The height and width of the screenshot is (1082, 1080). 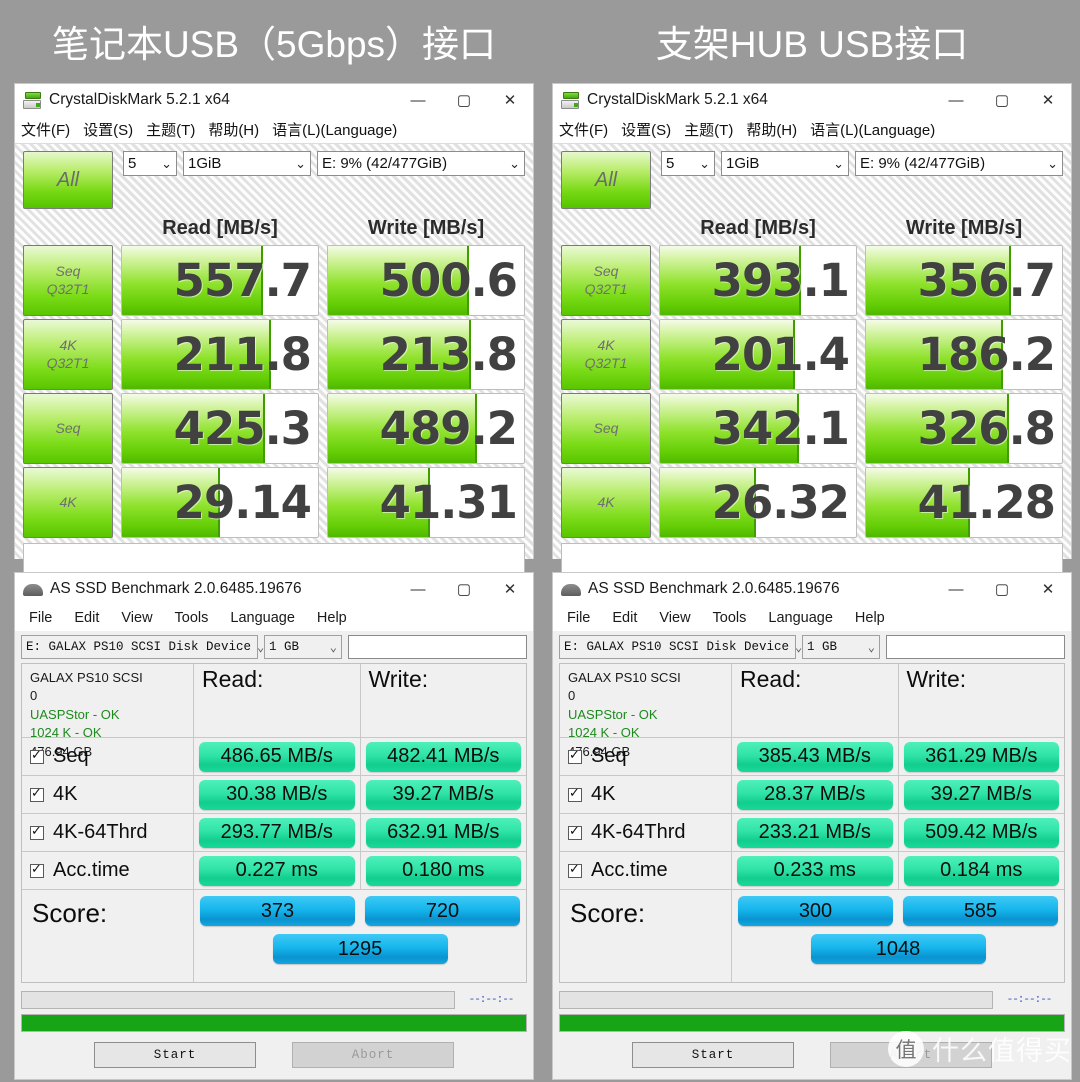 I want to click on read-value: 393.1, so click(x=780, y=280).